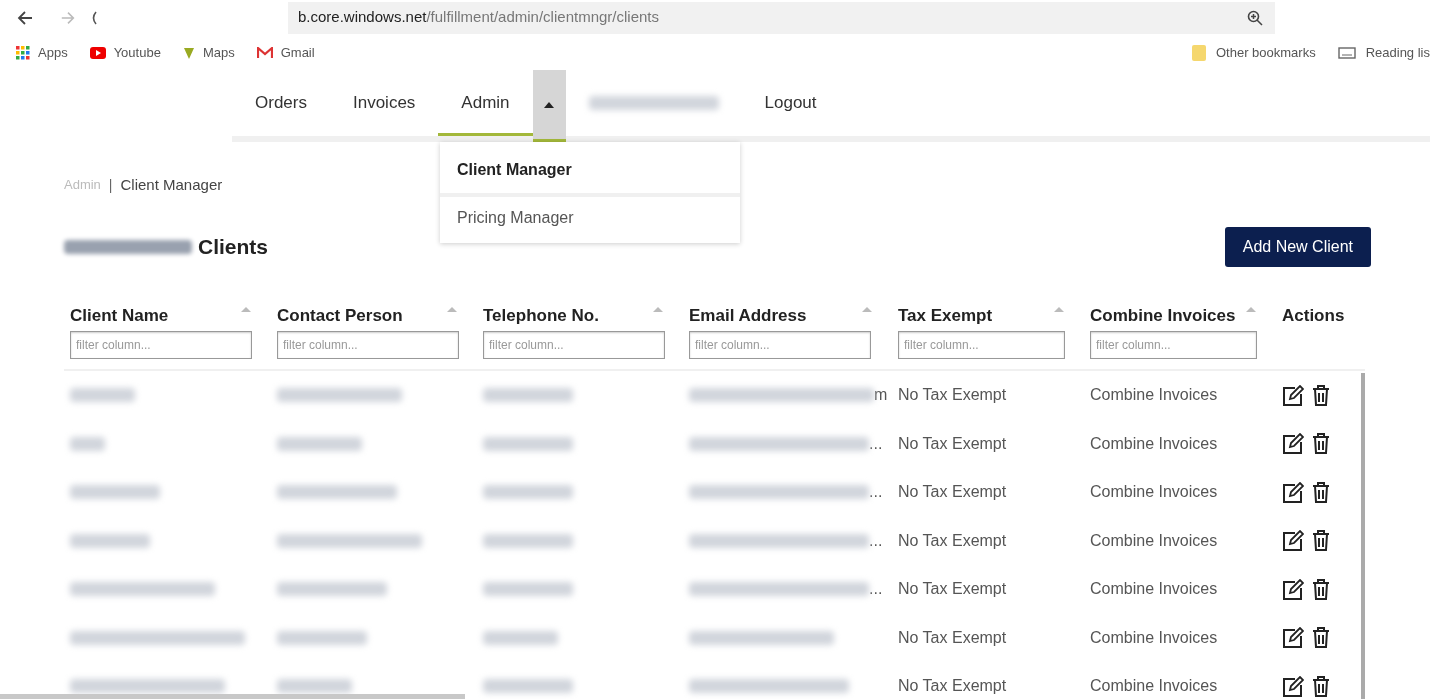 Image resolution: width=1430 pixels, height=699 pixels. I want to click on bookmark: Youtube, so click(125, 52).